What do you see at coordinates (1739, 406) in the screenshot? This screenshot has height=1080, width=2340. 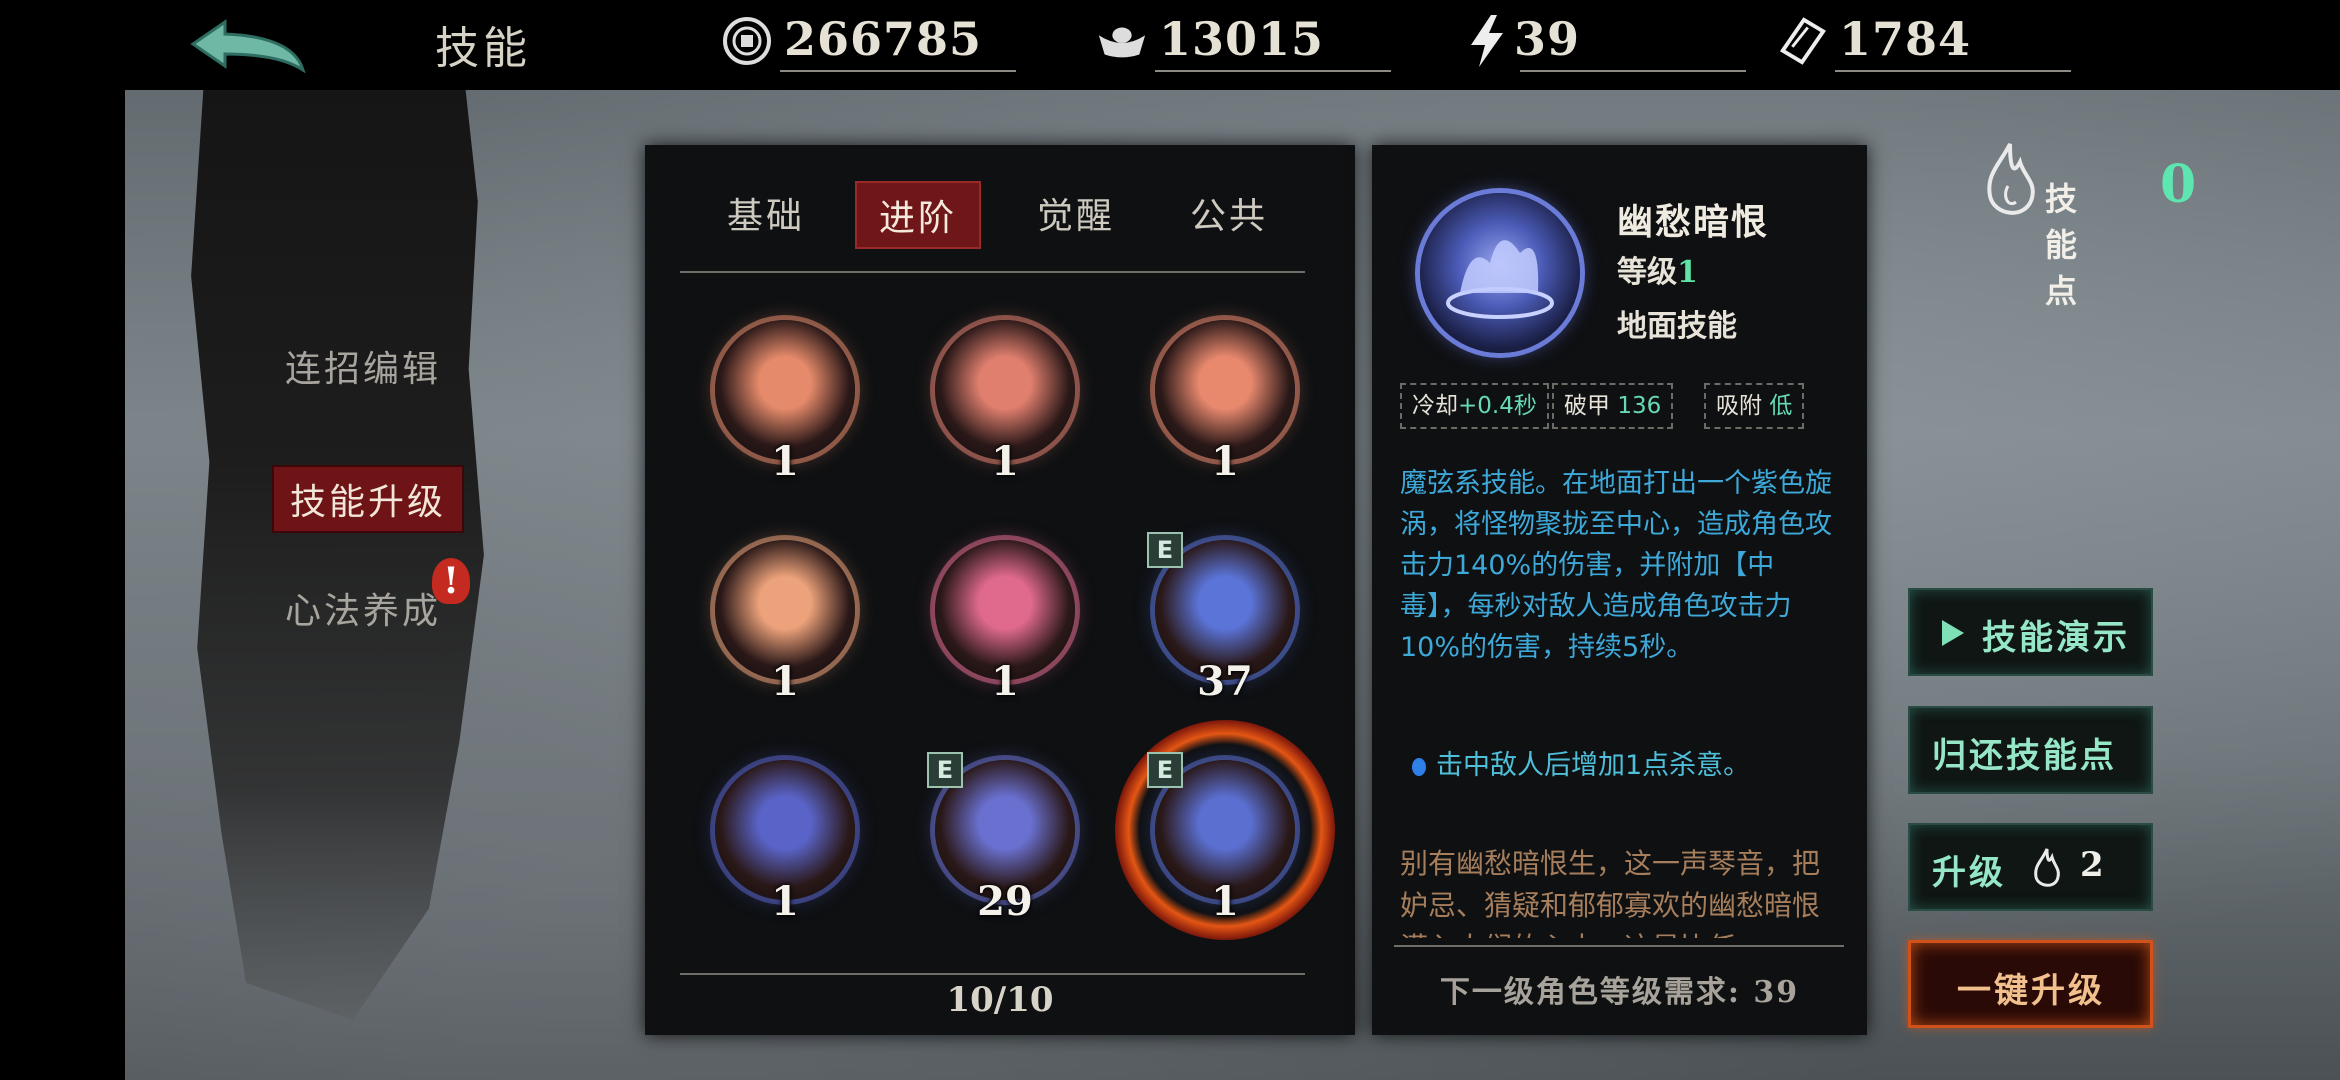 I see `stat-absorb-label: 吸附` at bounding box center [1739, 406].